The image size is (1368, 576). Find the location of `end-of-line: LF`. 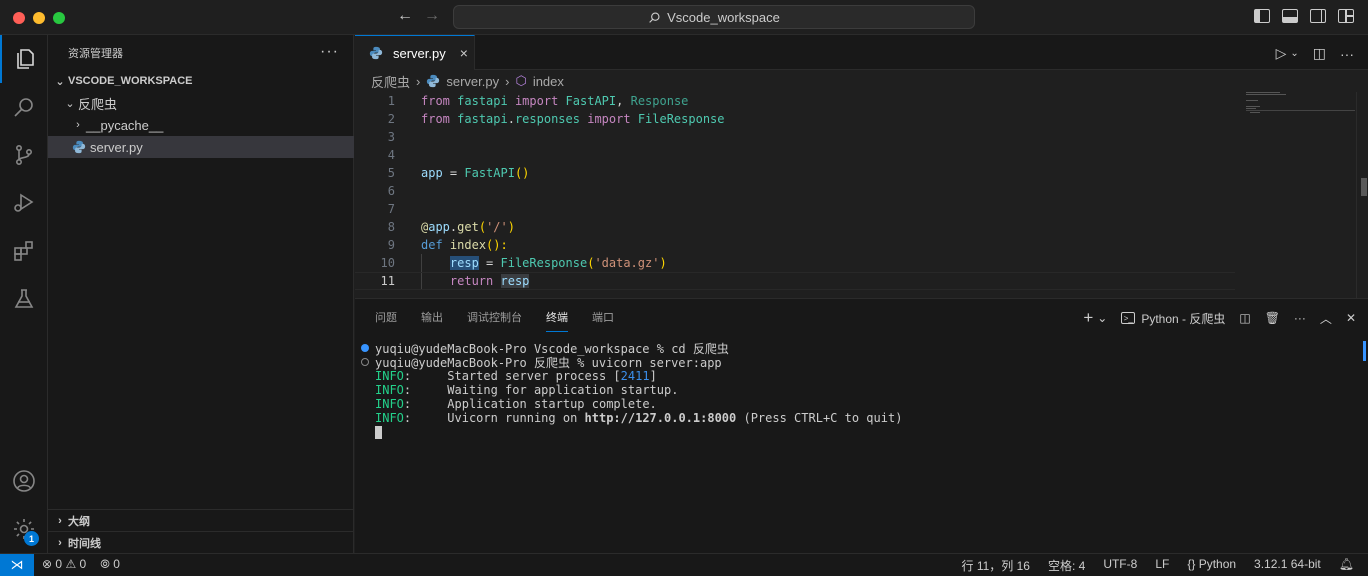

end-of-line: LF is located at coordinates (1162, 565).